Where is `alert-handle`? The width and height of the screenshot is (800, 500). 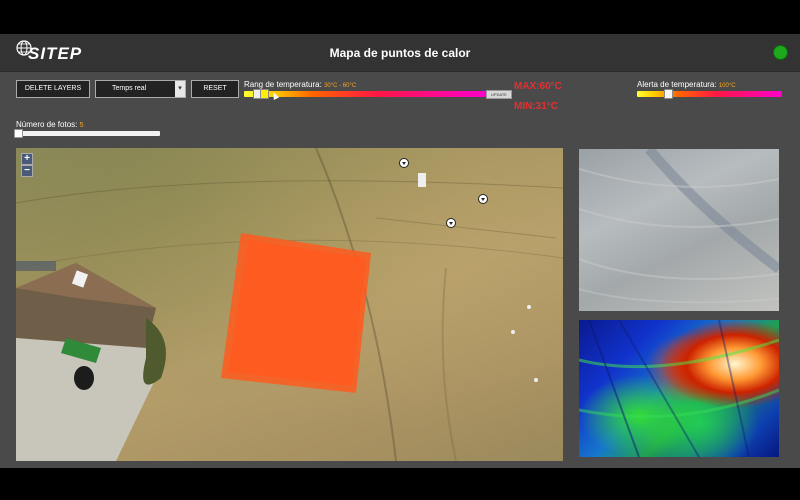 alert-handle is located at coordinates (668, 94).